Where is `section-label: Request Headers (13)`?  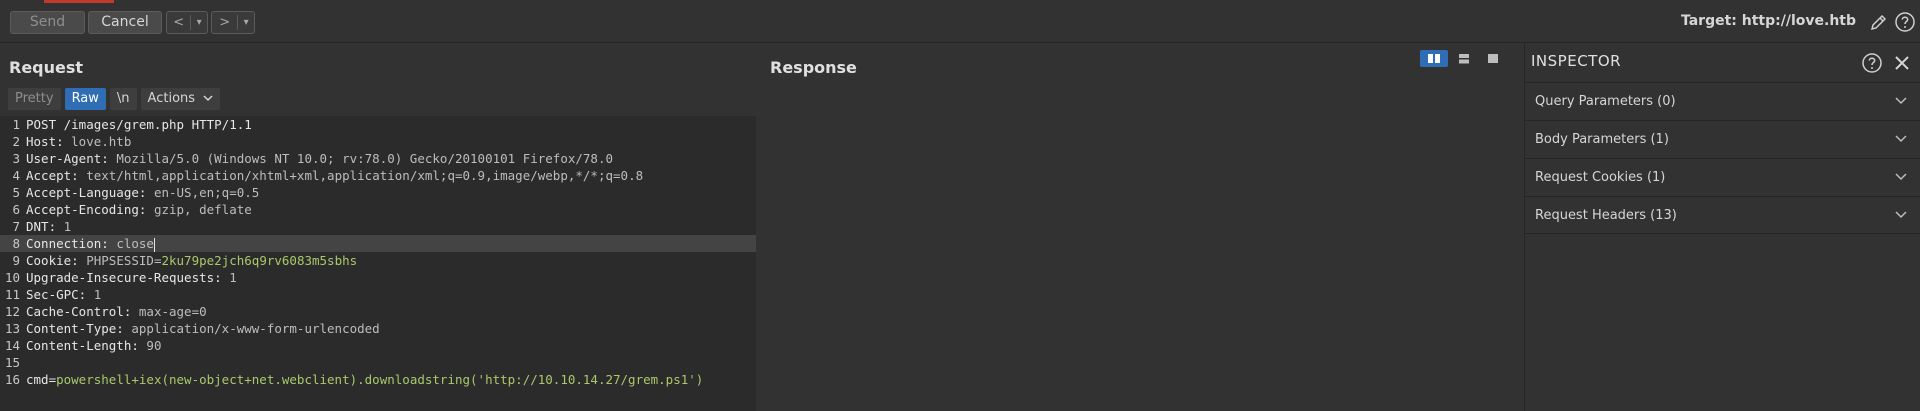
section-label: Request Headers (13) is located at coordinates (1606, 215).